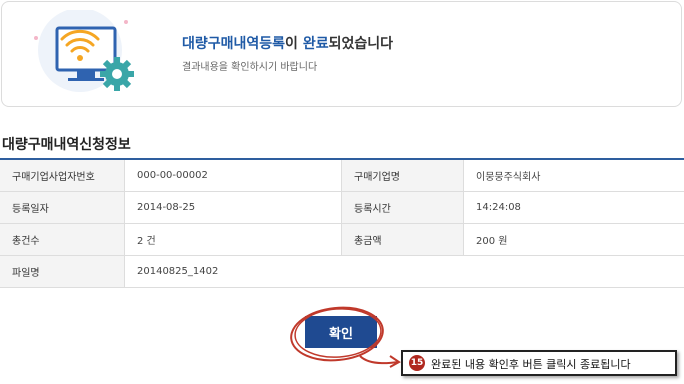 Image resolution: width=684 pixels, height=384 pixels. I want to click on confirm-button: 확인, so click(341, 332).